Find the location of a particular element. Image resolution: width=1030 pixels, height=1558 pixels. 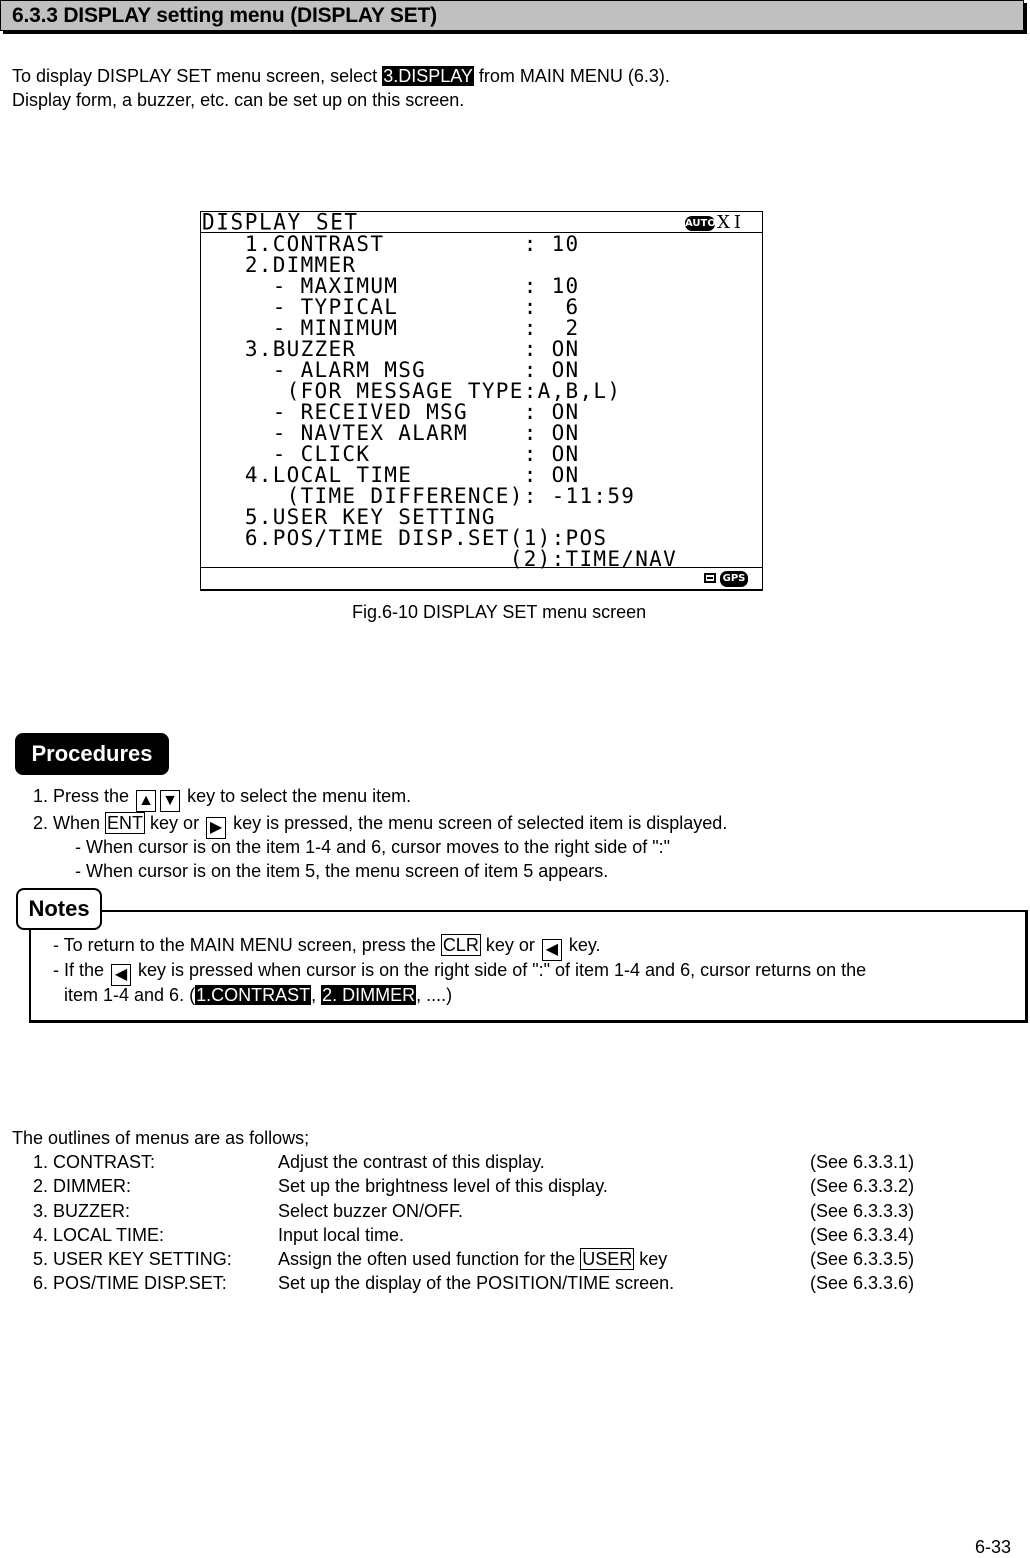

screen-title-bar: DISPLAY SET AUTO XI is located at coordinates (481, 222).